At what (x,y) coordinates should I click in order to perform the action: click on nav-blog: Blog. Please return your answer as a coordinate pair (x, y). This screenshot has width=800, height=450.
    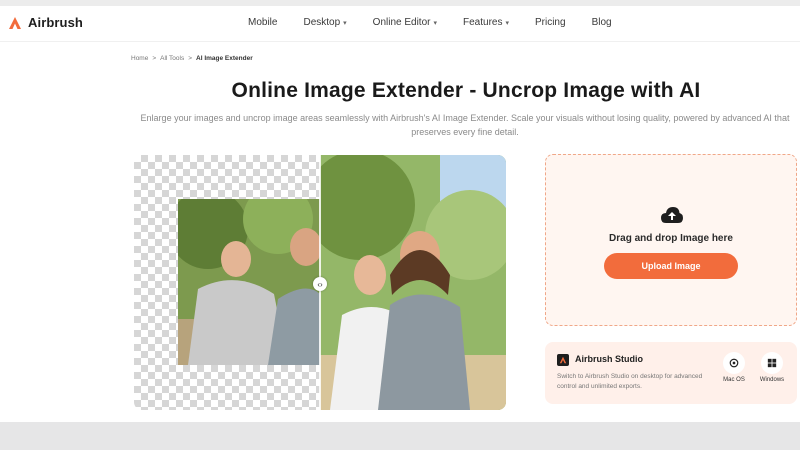
    Looking at the image, I should click on (602, 22).